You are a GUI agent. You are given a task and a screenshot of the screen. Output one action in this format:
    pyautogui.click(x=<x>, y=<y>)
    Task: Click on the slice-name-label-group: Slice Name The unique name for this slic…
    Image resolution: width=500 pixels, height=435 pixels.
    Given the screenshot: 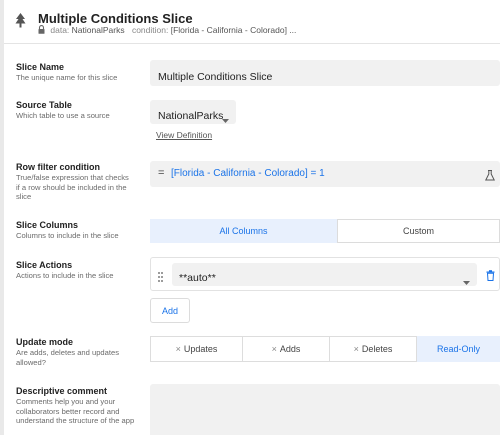 What is the action you would take?
    pyautogui.click(x=80, y=72)
    